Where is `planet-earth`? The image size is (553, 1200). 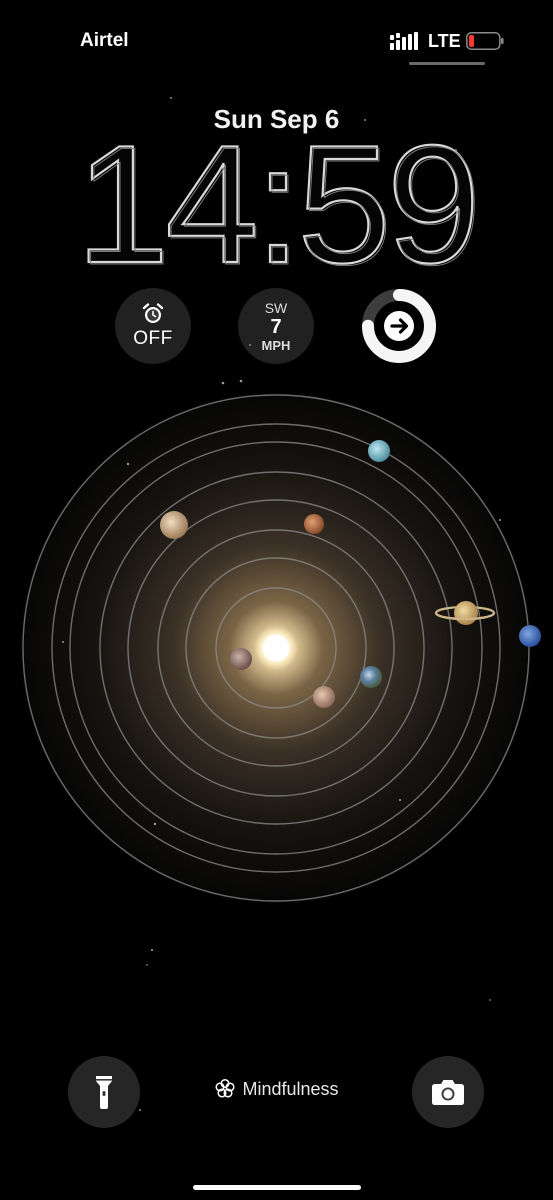
planet-earth is located at coordinates (371, 677).